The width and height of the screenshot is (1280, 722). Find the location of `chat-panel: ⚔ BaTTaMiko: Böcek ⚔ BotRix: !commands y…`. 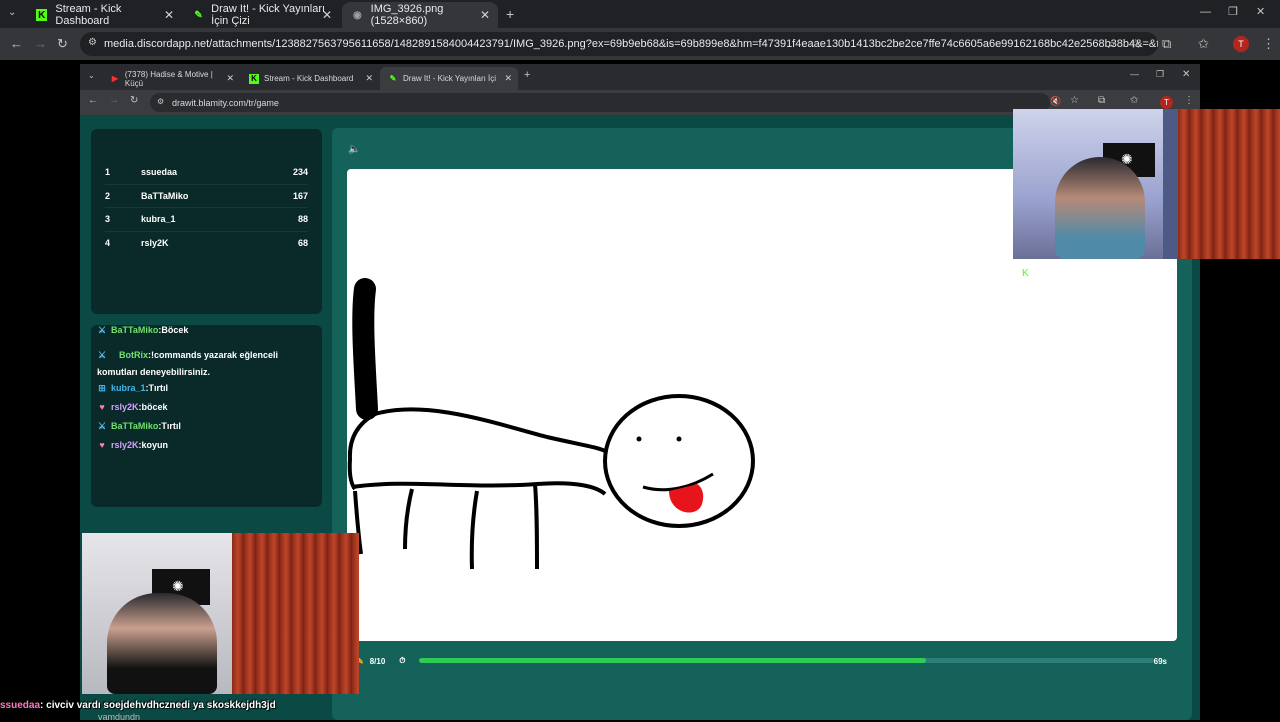

chat-panel: ⚔ BaTTaMiko: Böcek ⚔ BotRix: !commands y… is located at coordinates (206, 416).